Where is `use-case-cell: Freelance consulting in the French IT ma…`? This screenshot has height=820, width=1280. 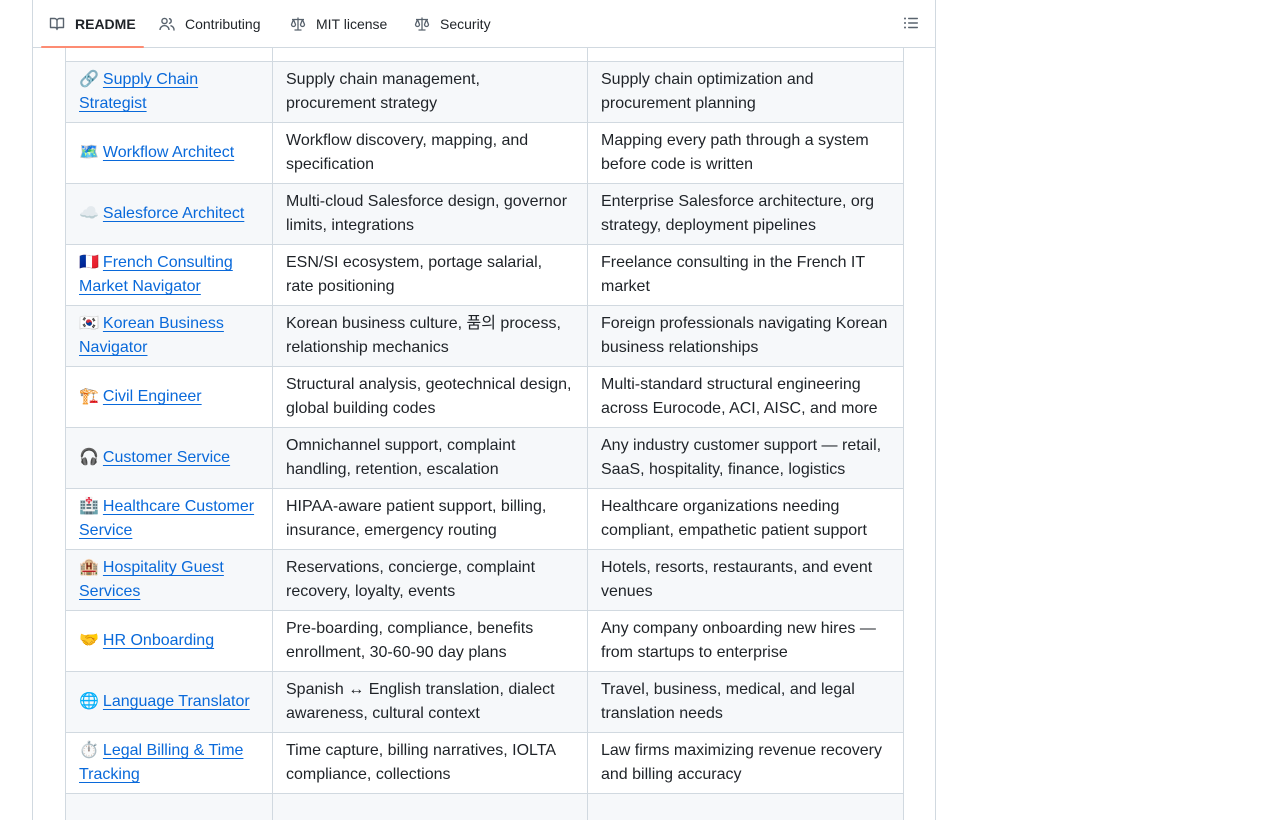 use-case-cell: Freelance consulting in the French IT ma… is located at coordinates (746, 275).